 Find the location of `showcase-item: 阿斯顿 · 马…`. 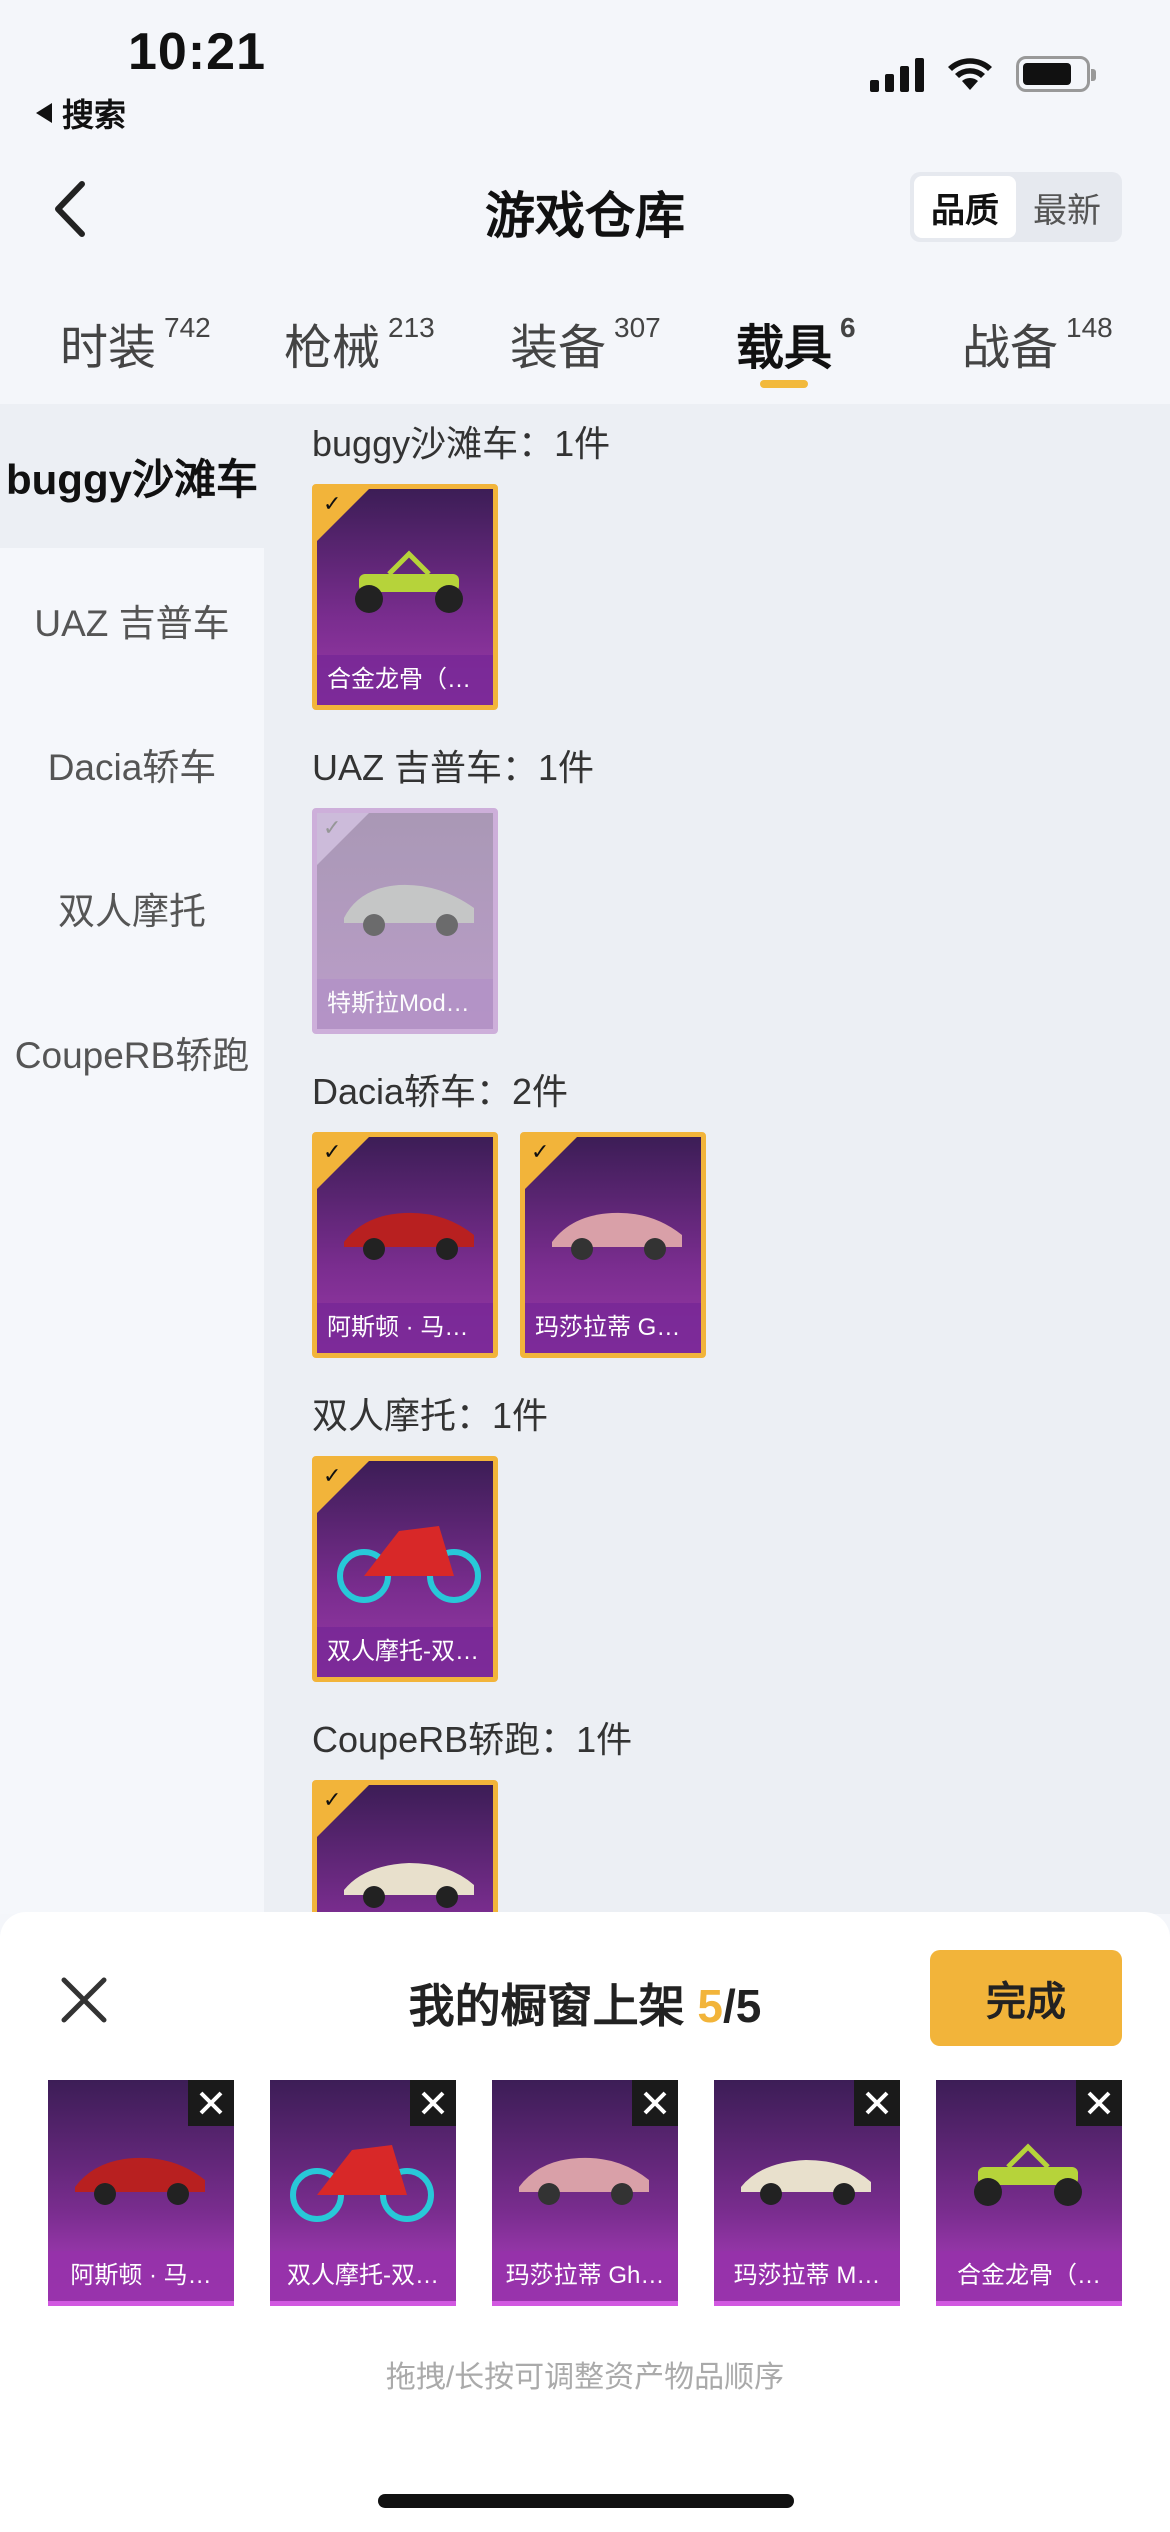

showcase-item: 阿斯顿 · 马… is located at coordinates (141, 2193).